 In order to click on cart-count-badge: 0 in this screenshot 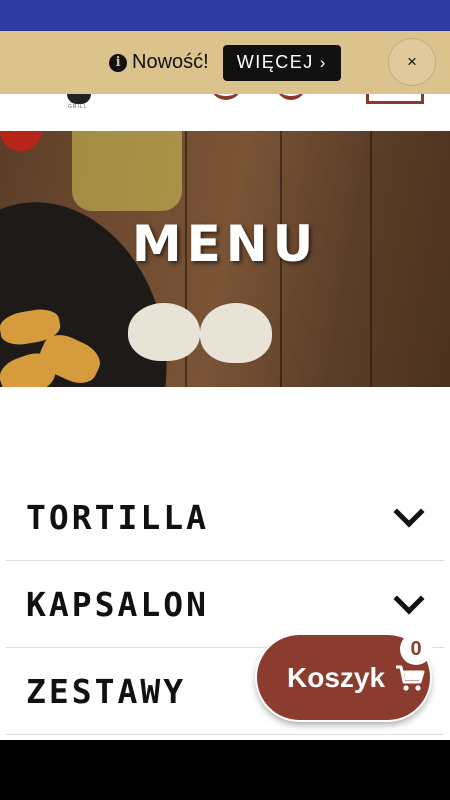, I will do `click(416, 649)`.